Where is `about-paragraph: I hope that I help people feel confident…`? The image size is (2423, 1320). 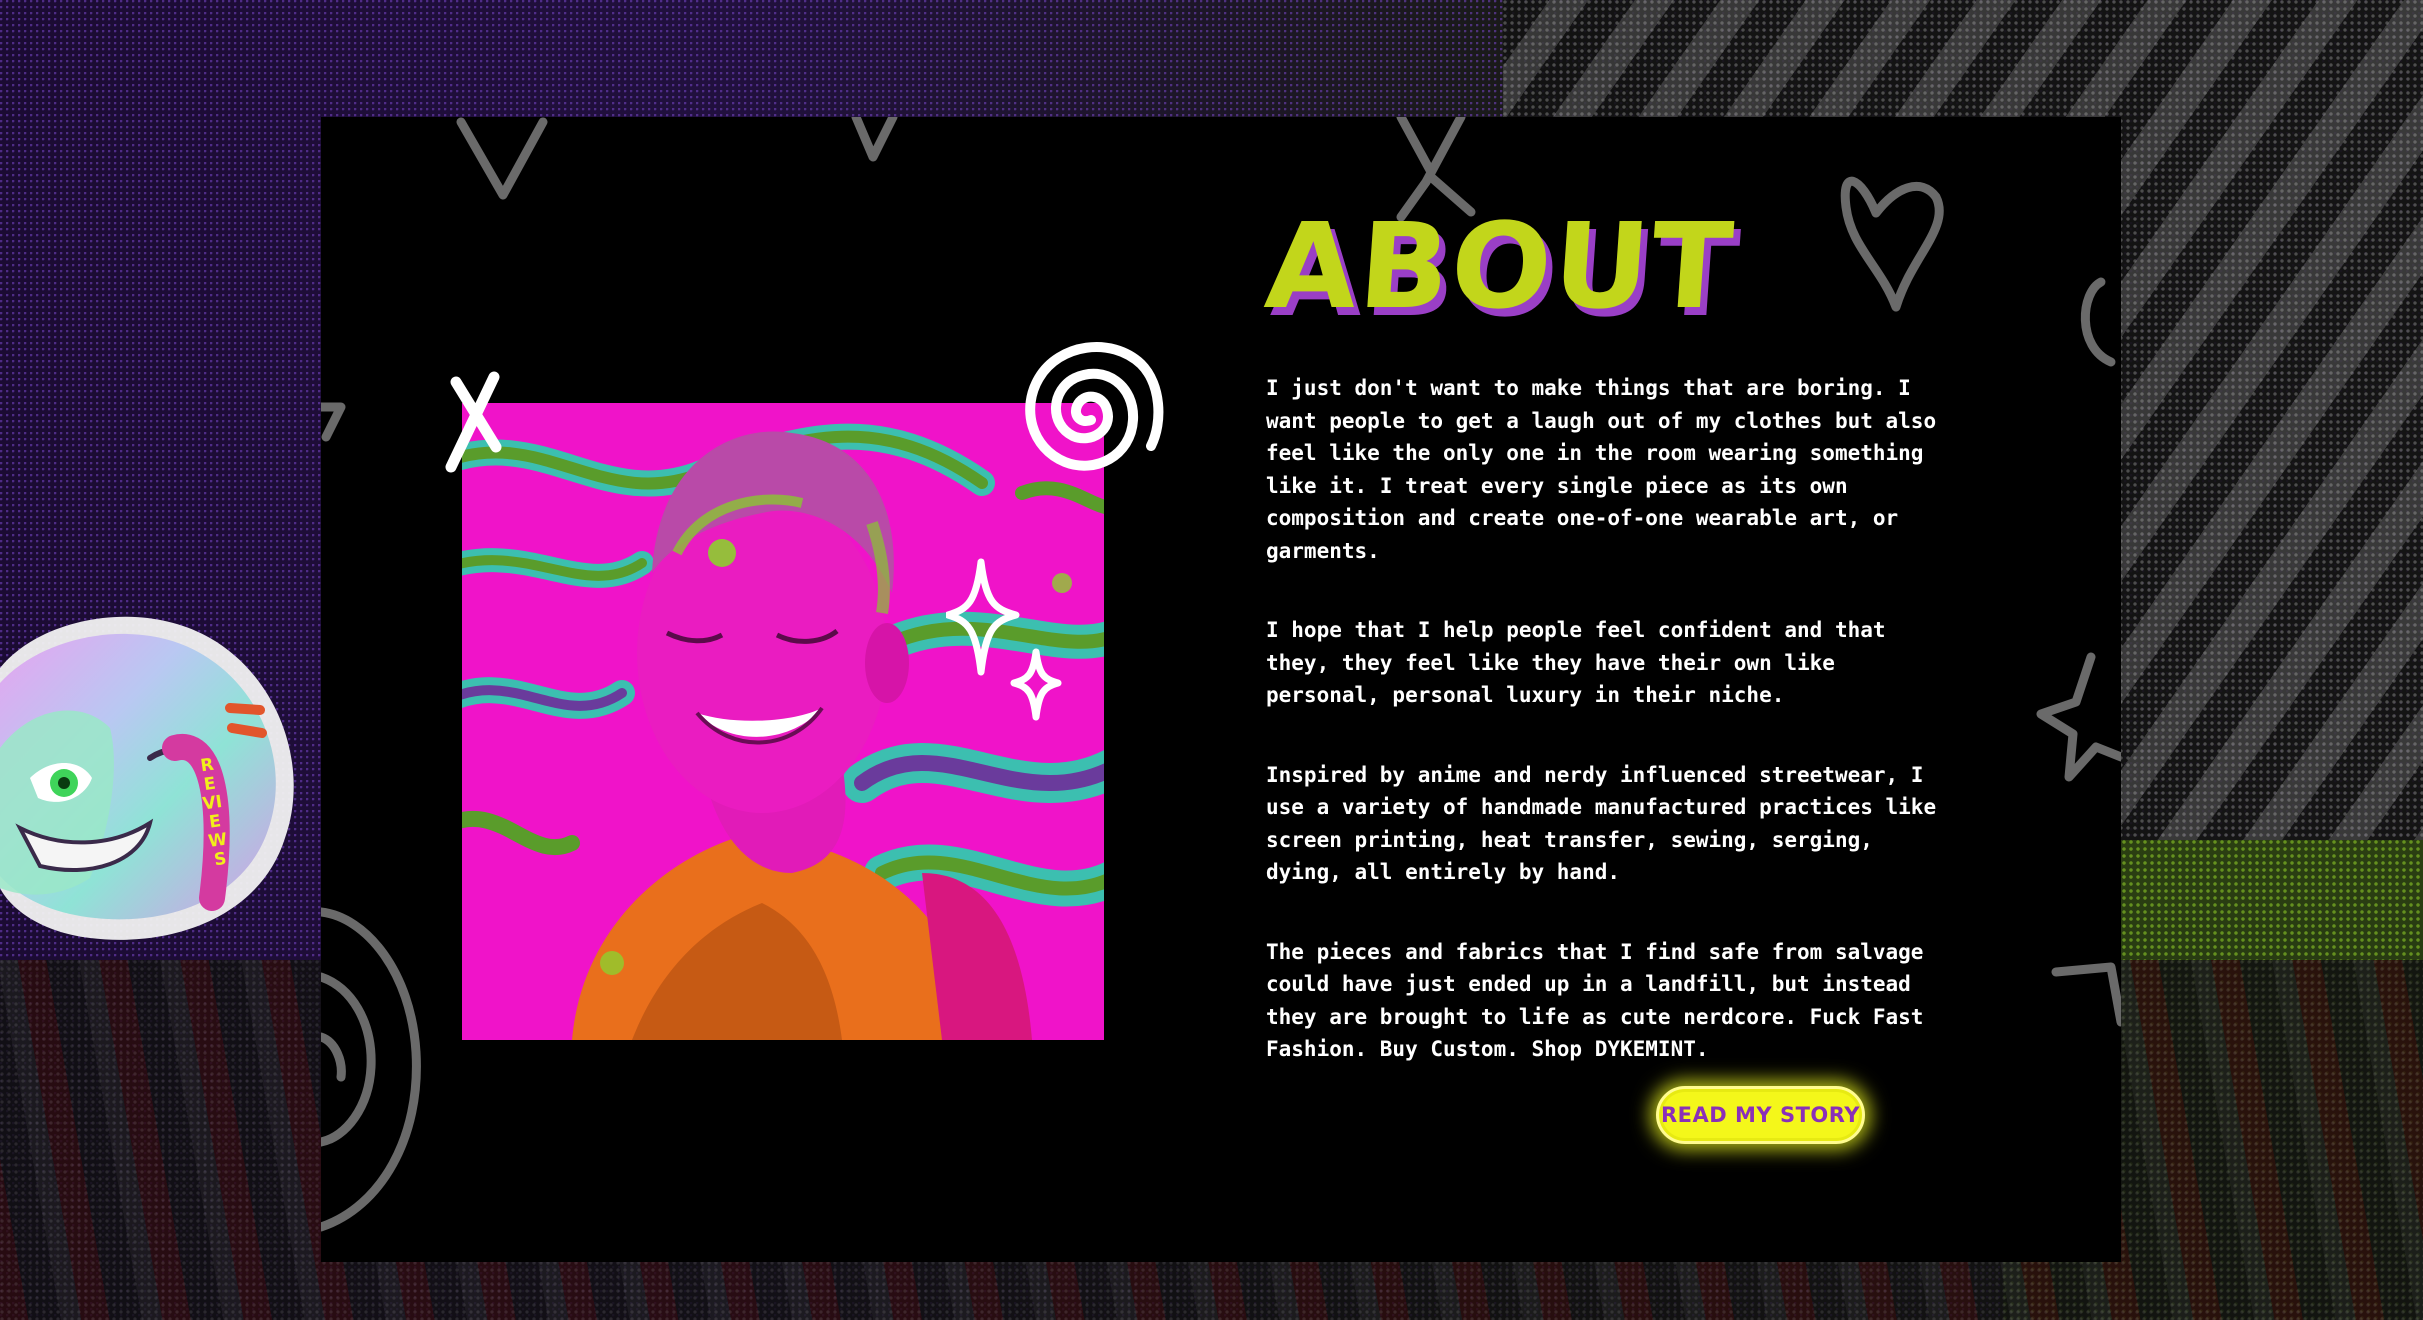 about-paragraph: I hope that I help people feel confident… is located at coordinates (1576, 662).